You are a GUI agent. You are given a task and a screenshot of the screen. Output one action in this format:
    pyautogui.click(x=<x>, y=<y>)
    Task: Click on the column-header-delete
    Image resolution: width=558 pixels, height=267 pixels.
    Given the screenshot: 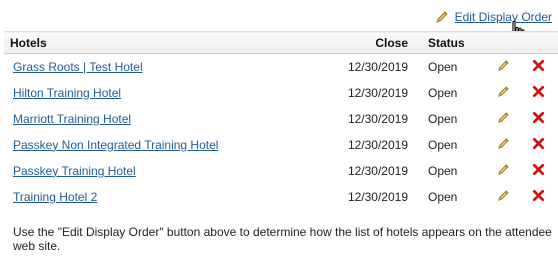 What is the action you would take?
    pyautogui.click(x=538, y=43)
    